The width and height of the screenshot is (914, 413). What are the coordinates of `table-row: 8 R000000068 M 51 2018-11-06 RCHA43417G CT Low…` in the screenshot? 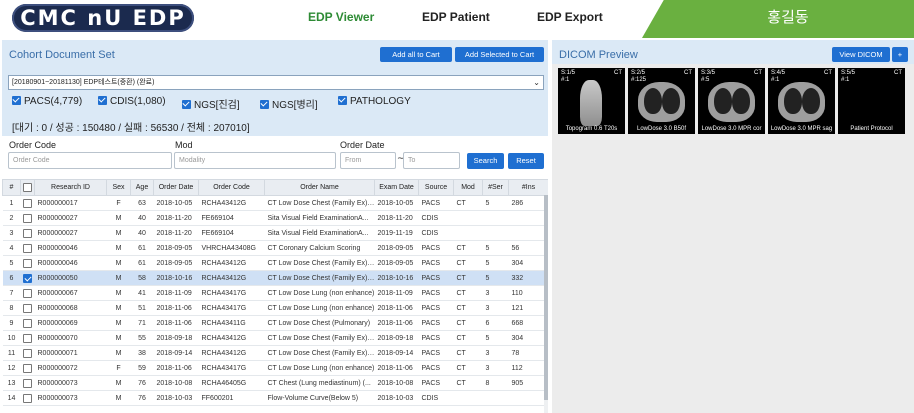 It's located at (275, 308).